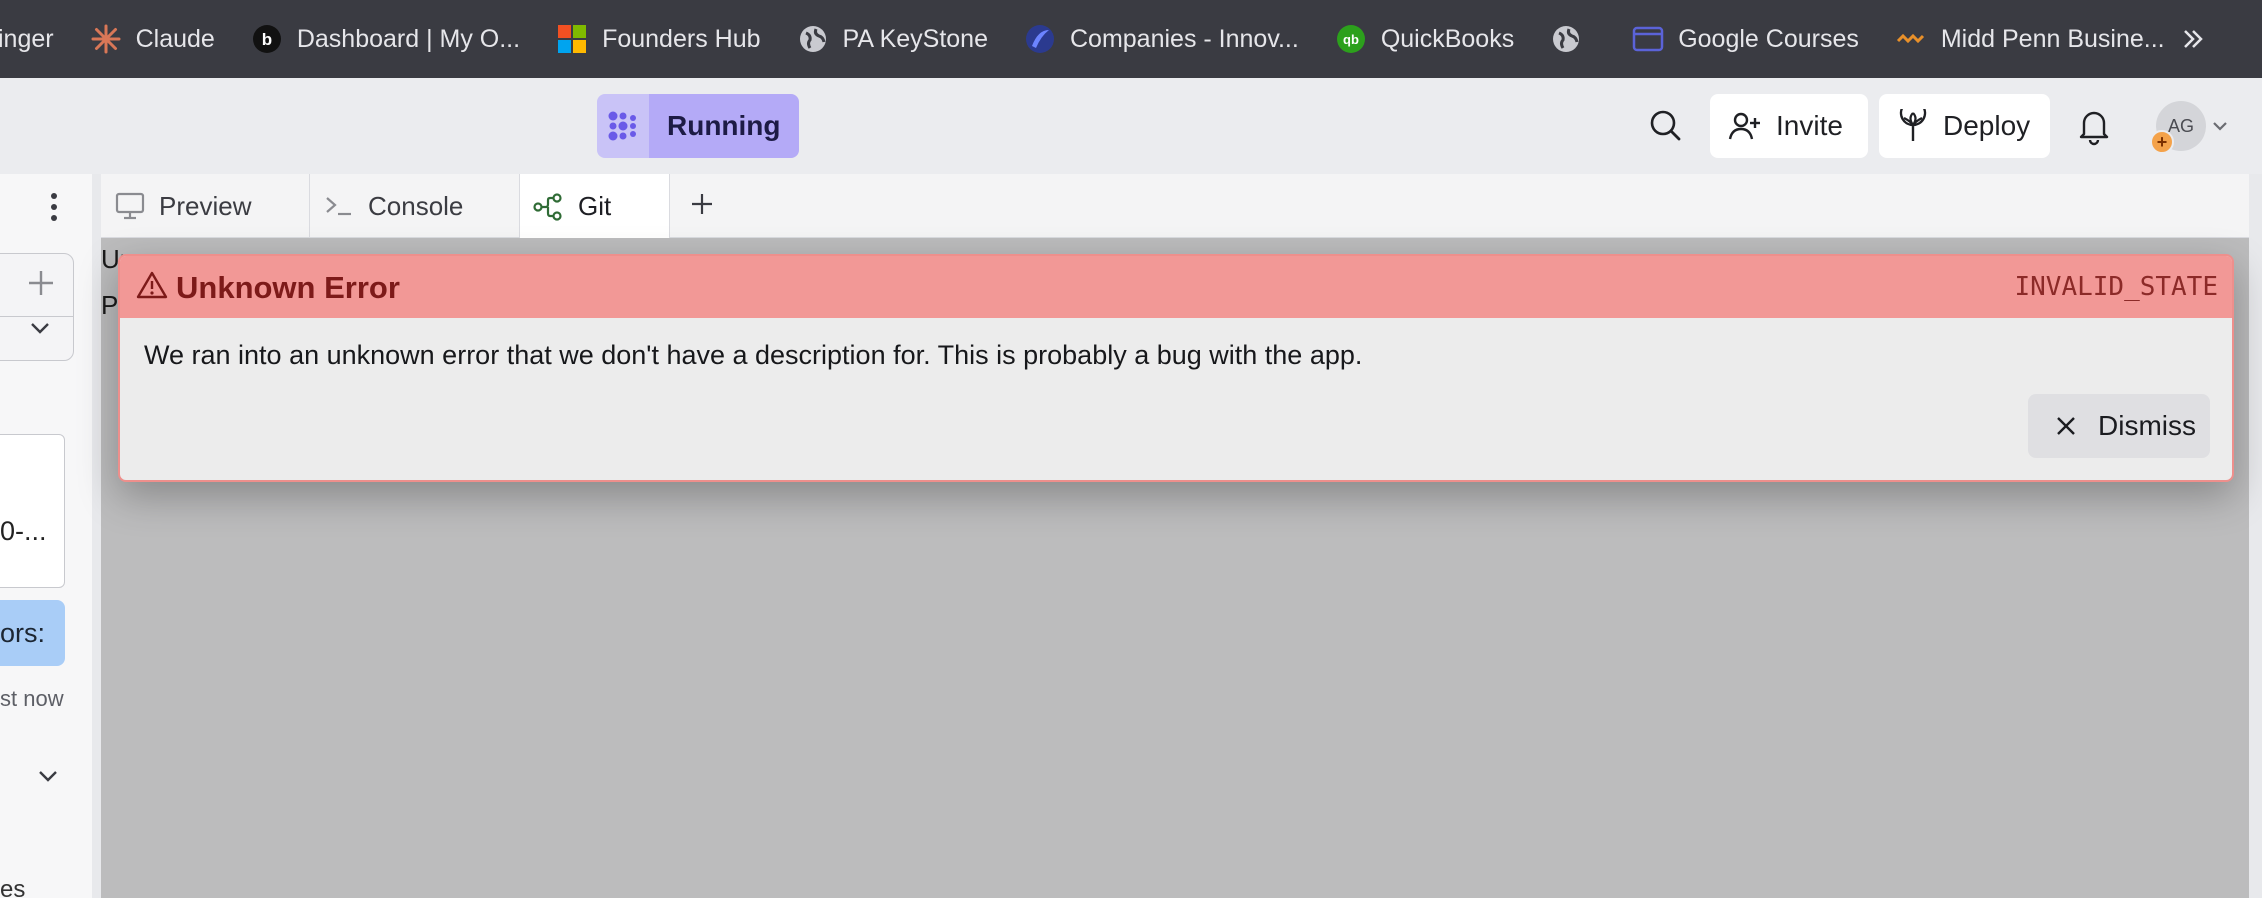 The image size is (2262, 898). What do you see at coordinates (106, 39) in the screenshot?
I see `claude-sunburst-icon` at bounding box center [106, 39].